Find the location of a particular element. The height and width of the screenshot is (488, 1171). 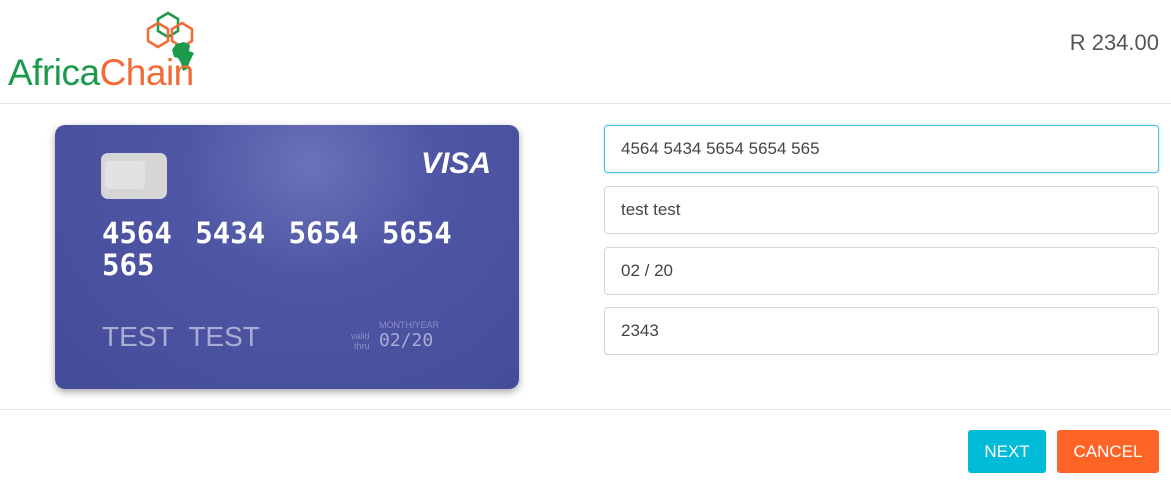

valid-thru-label: valid thru is located at coordinates (360, 341).